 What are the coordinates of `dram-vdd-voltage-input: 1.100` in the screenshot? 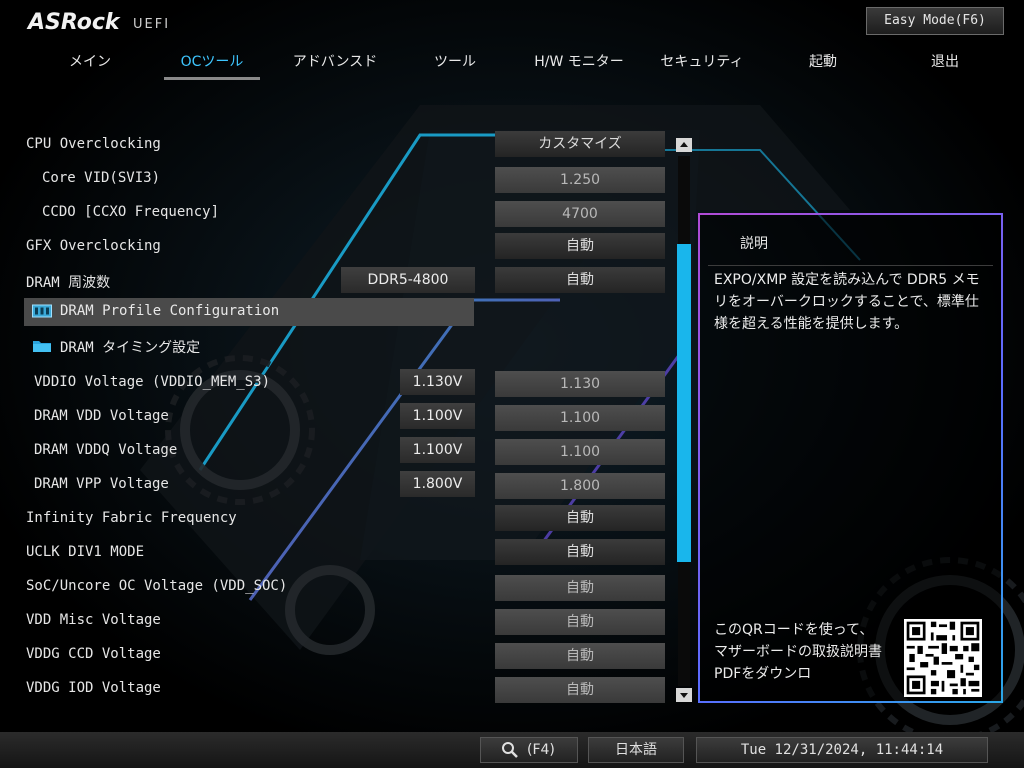 It's located at (580, 418).